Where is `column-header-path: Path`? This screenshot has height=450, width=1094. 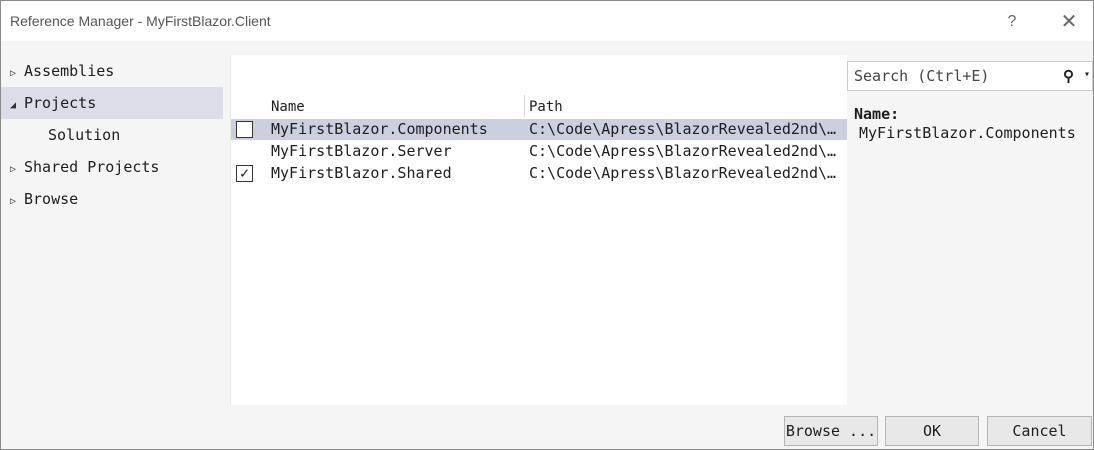
column-header-path: Path is located at coordinates (546, 107).